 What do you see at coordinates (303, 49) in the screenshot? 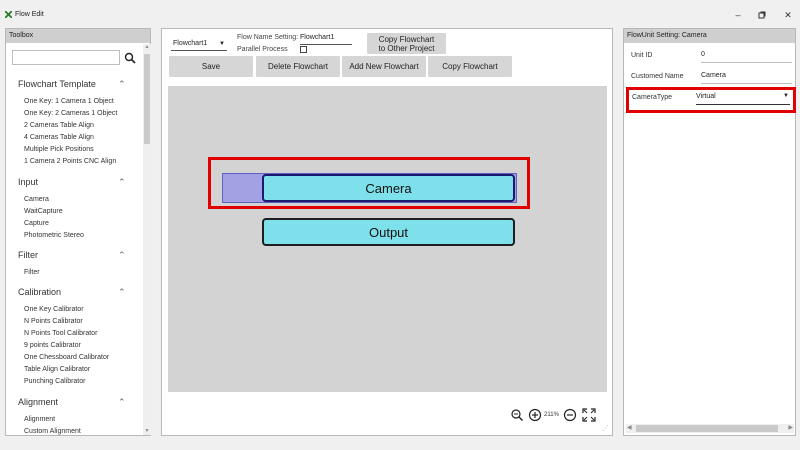
I see `parallel-process-checkbox` at bounding box center [303, 49].